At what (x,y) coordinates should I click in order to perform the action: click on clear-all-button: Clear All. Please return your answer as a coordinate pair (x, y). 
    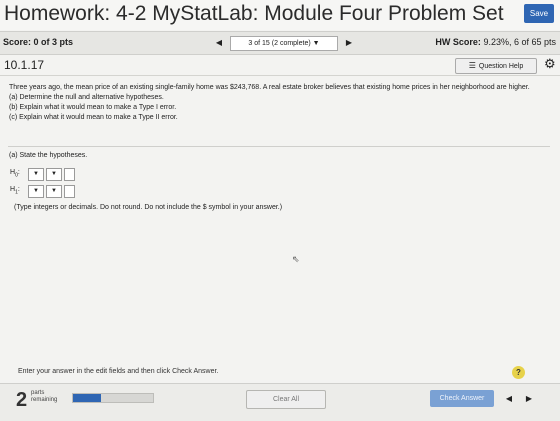
    Looking at the image, I should click on (286, 399).